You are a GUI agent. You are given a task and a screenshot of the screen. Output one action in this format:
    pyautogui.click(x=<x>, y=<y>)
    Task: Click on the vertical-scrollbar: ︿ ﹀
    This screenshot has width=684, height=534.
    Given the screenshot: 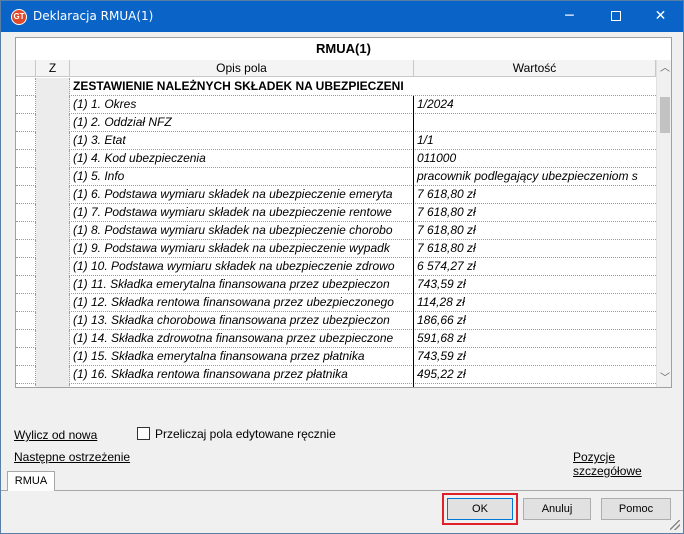 What is the action you would take?
    pyautogui.click(x=663, y=223)
    